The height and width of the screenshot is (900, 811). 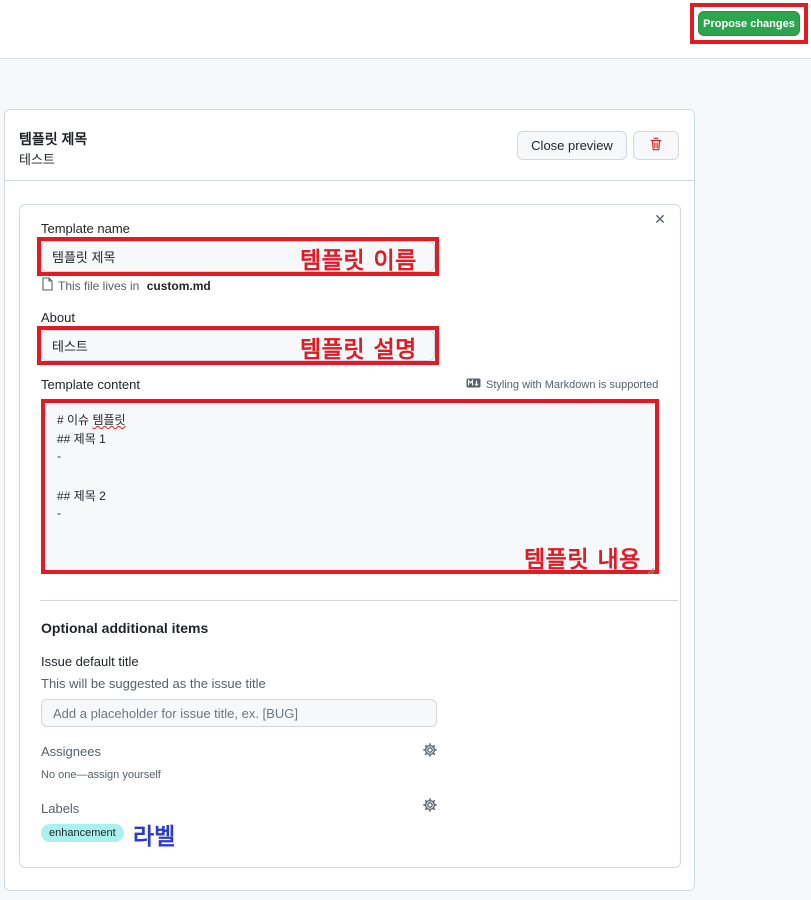 What do you see at coordinates (91, 420) in the screenshot?
I see `content-line: # 이슈 템플릿` at bounding box center [91, 420].